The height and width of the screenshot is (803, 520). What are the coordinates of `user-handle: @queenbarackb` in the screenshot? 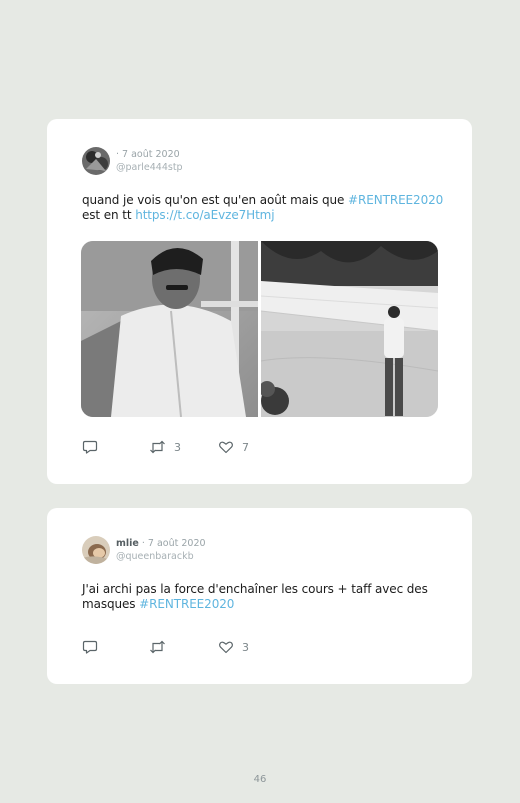 It's located at (161, 556).